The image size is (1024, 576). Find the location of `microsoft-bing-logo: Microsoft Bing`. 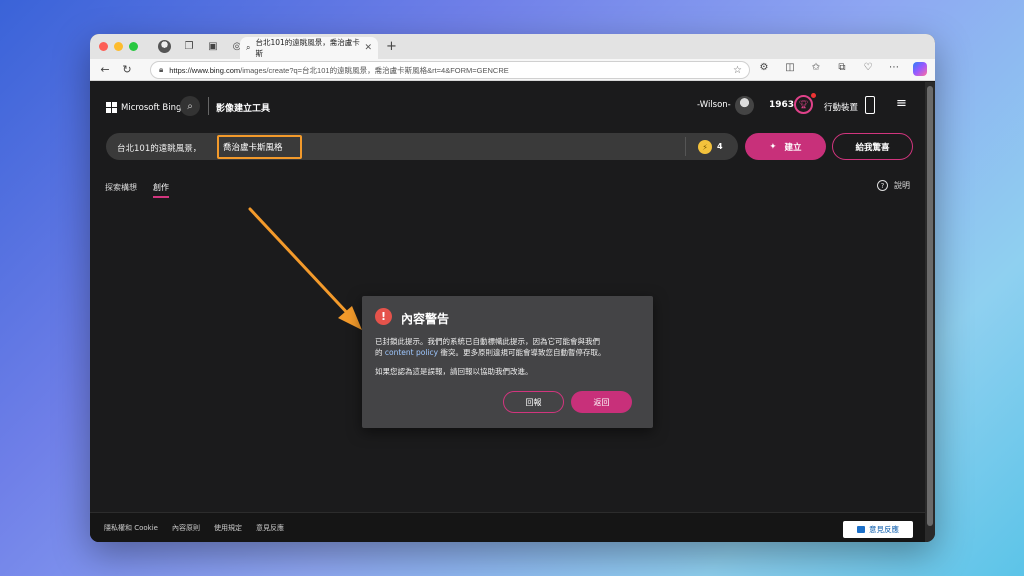

microsoft-bing-logo: Microsoft Bing is located at coordinates (143, 107).